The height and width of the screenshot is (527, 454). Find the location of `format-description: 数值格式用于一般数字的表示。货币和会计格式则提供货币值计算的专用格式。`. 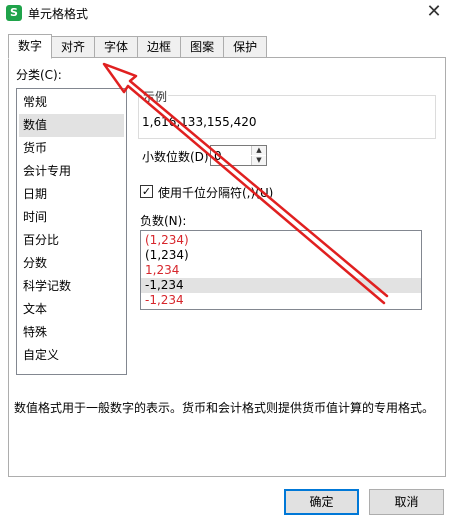

format-description: 数值格式用于一般数字的表示。货币和会计格式则提供货币值计算的专用格式。 is located at coordinates (224, 408).